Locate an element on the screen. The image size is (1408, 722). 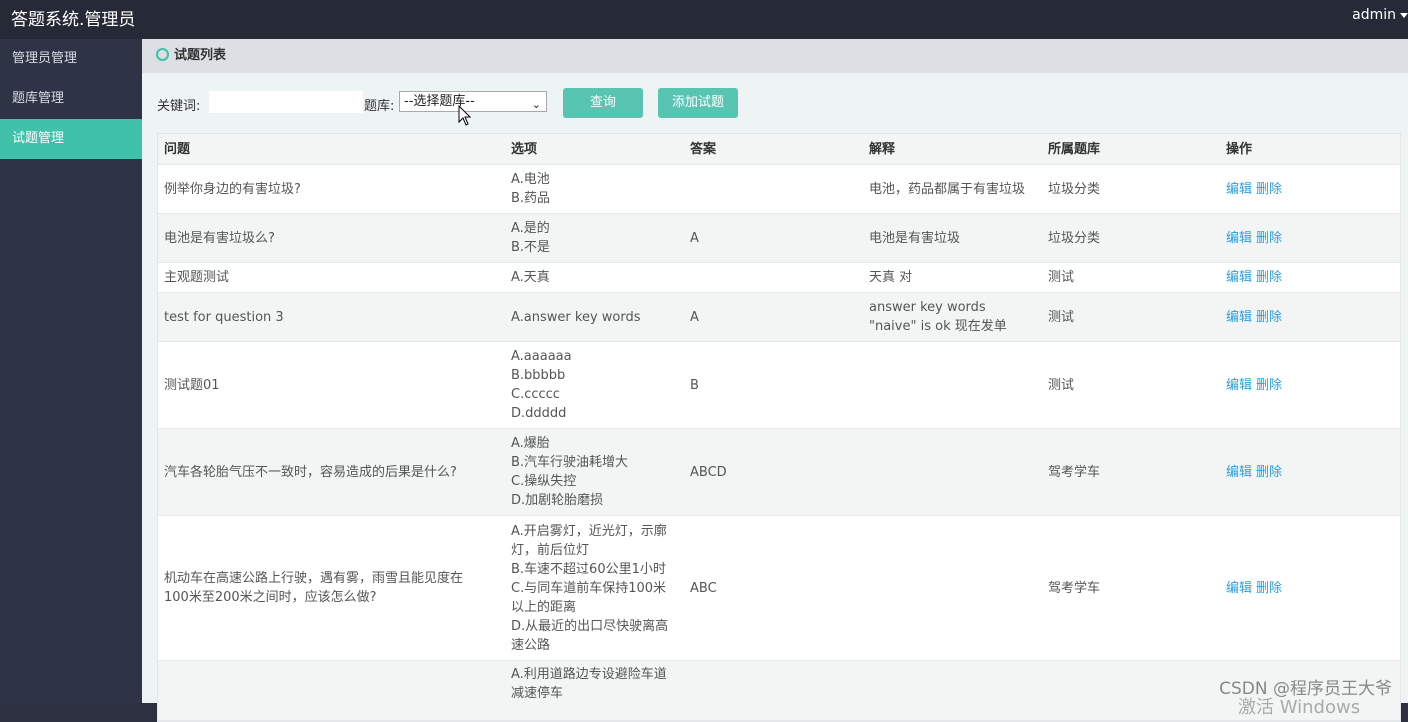
question-cell: 汽车各轮胎气压不一致时，容易造成的后果是什么? is located at coordinates (334, 472).